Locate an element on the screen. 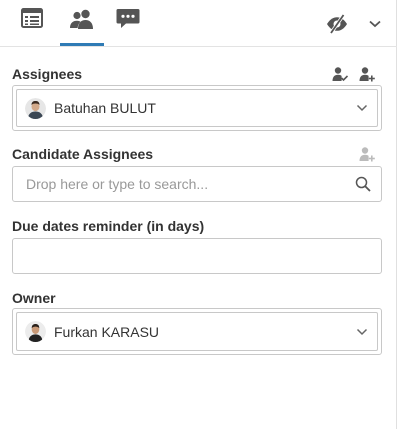 The image size is (401, 429). due-dates-reminder-box is located at coordinates (197, 256).